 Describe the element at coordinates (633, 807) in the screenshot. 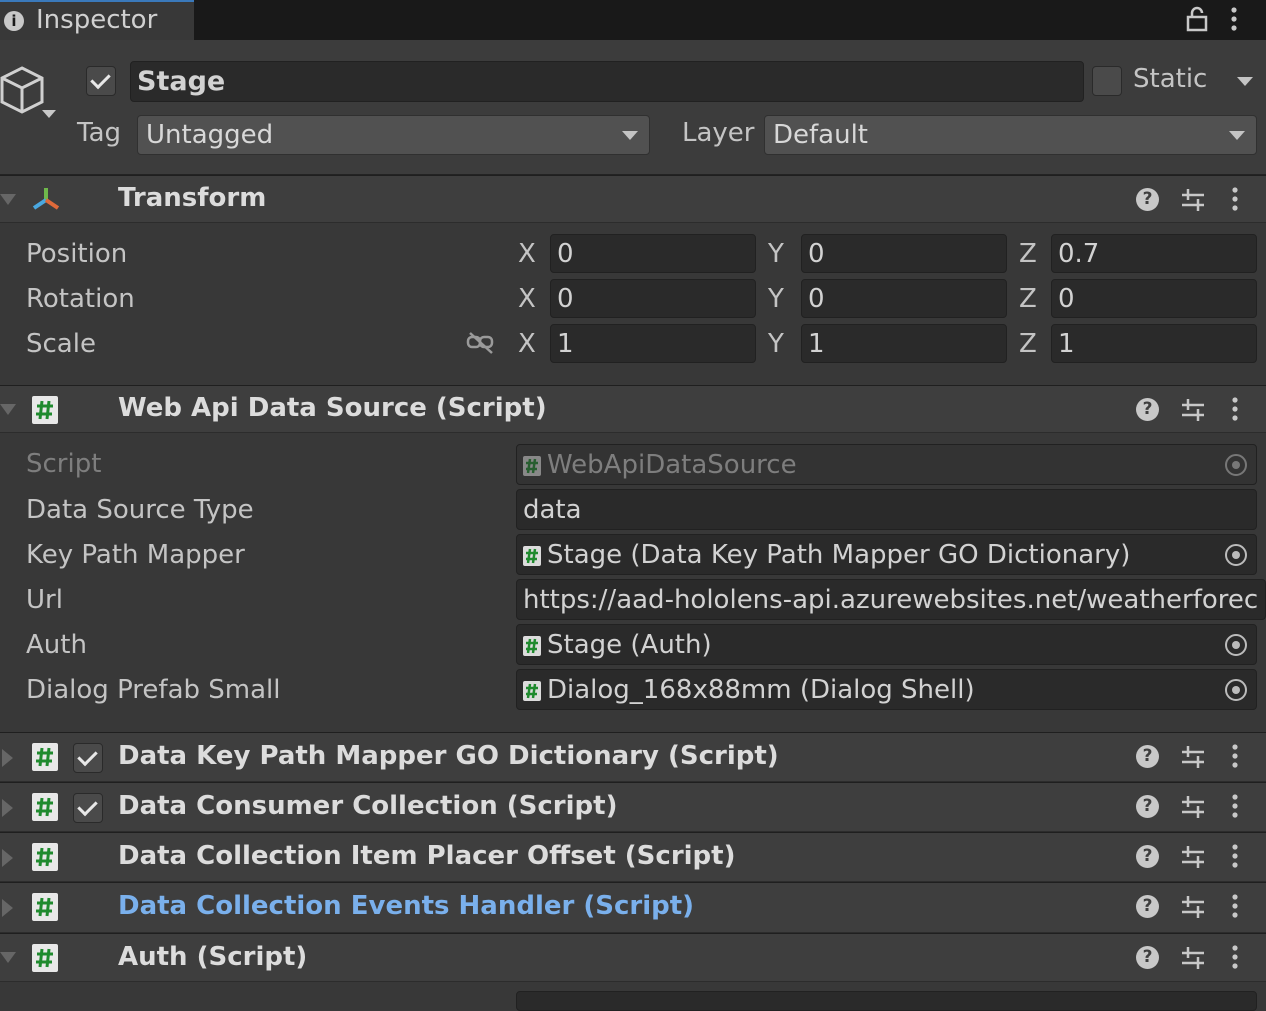

I see `component-header-consumer-collection: Data Consumer Collection (Script) ?` at that location.